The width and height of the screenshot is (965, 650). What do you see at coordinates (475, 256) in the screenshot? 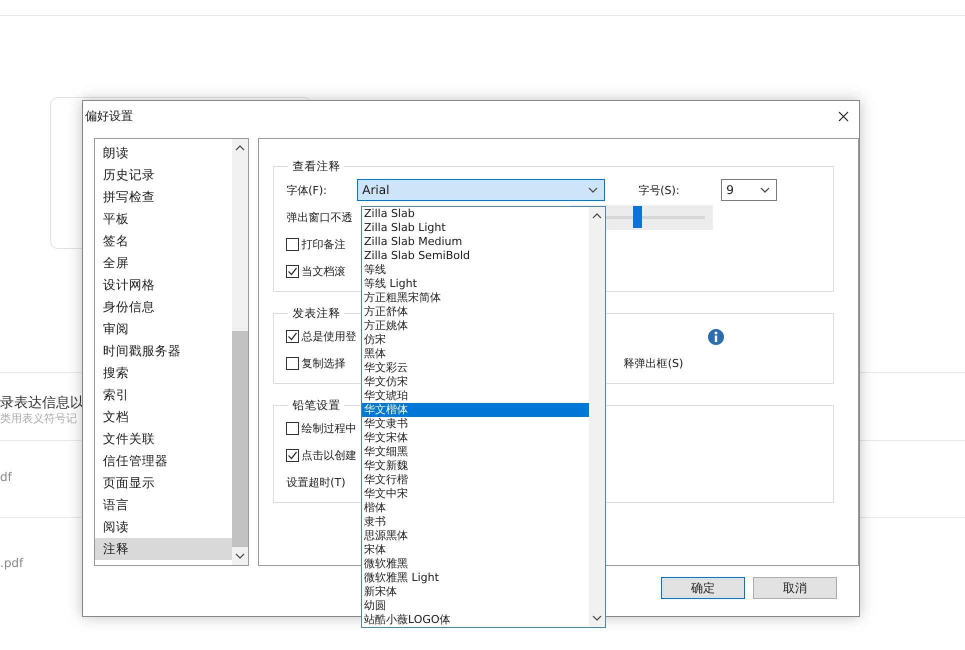
I see `font-option: Zilla Slab SemiBold` at bounding box center [475, 256].